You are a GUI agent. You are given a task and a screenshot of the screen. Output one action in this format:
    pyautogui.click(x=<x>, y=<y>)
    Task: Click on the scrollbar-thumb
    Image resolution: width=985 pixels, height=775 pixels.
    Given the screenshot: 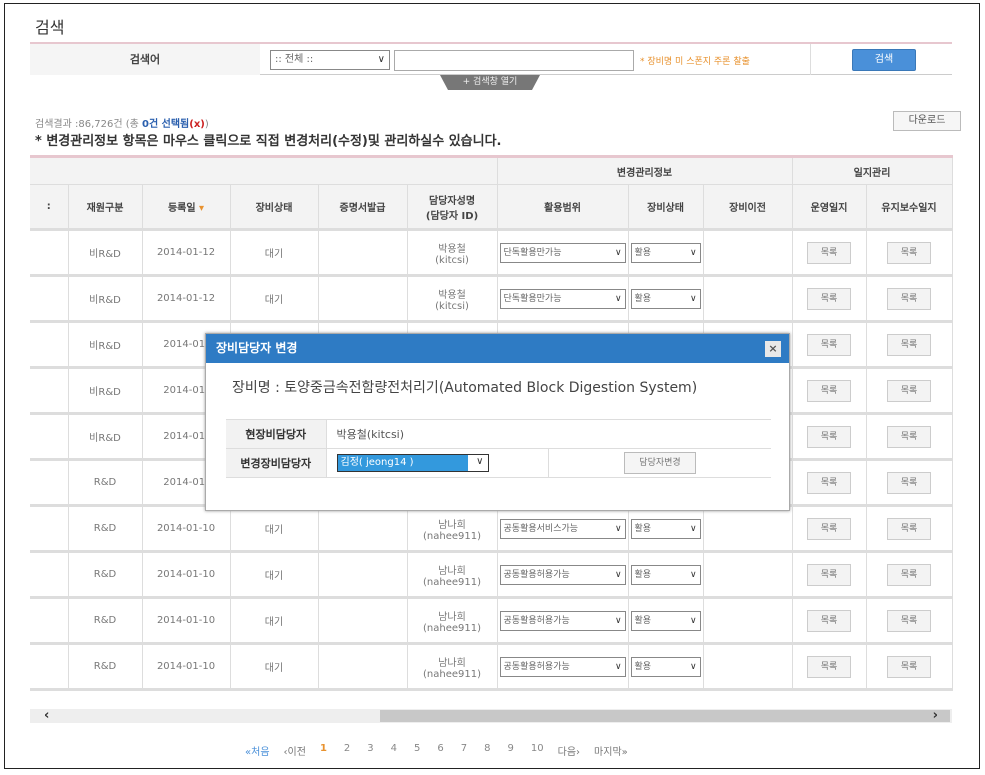 What is the action you would take?
    pyautogui.click(x=665, y=716)
    